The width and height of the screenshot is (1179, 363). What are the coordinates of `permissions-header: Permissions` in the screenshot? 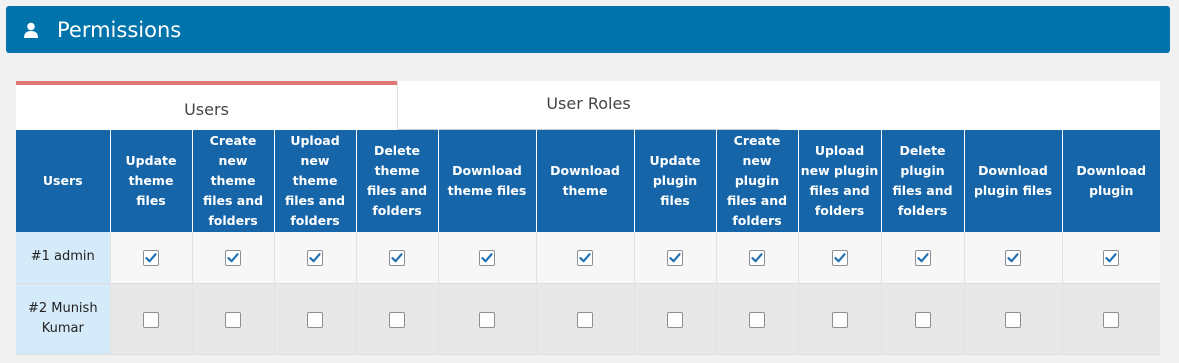 It's located at (588, 29).